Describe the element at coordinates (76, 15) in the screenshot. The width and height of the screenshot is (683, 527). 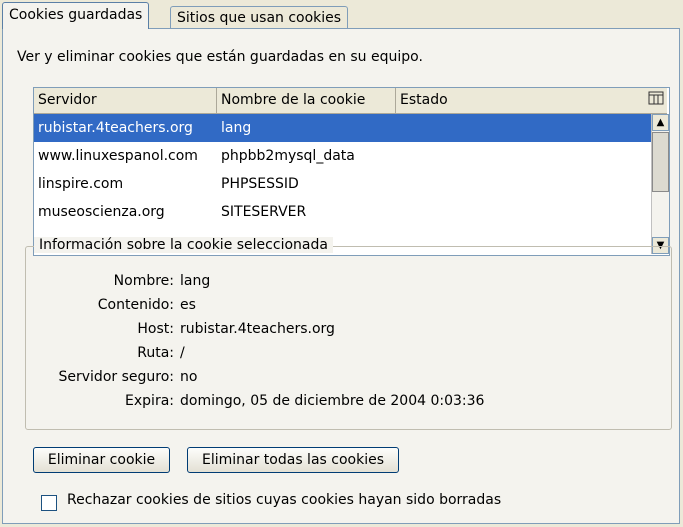
I see `tab-saved-cookies: Cookies guardadas` at that location.